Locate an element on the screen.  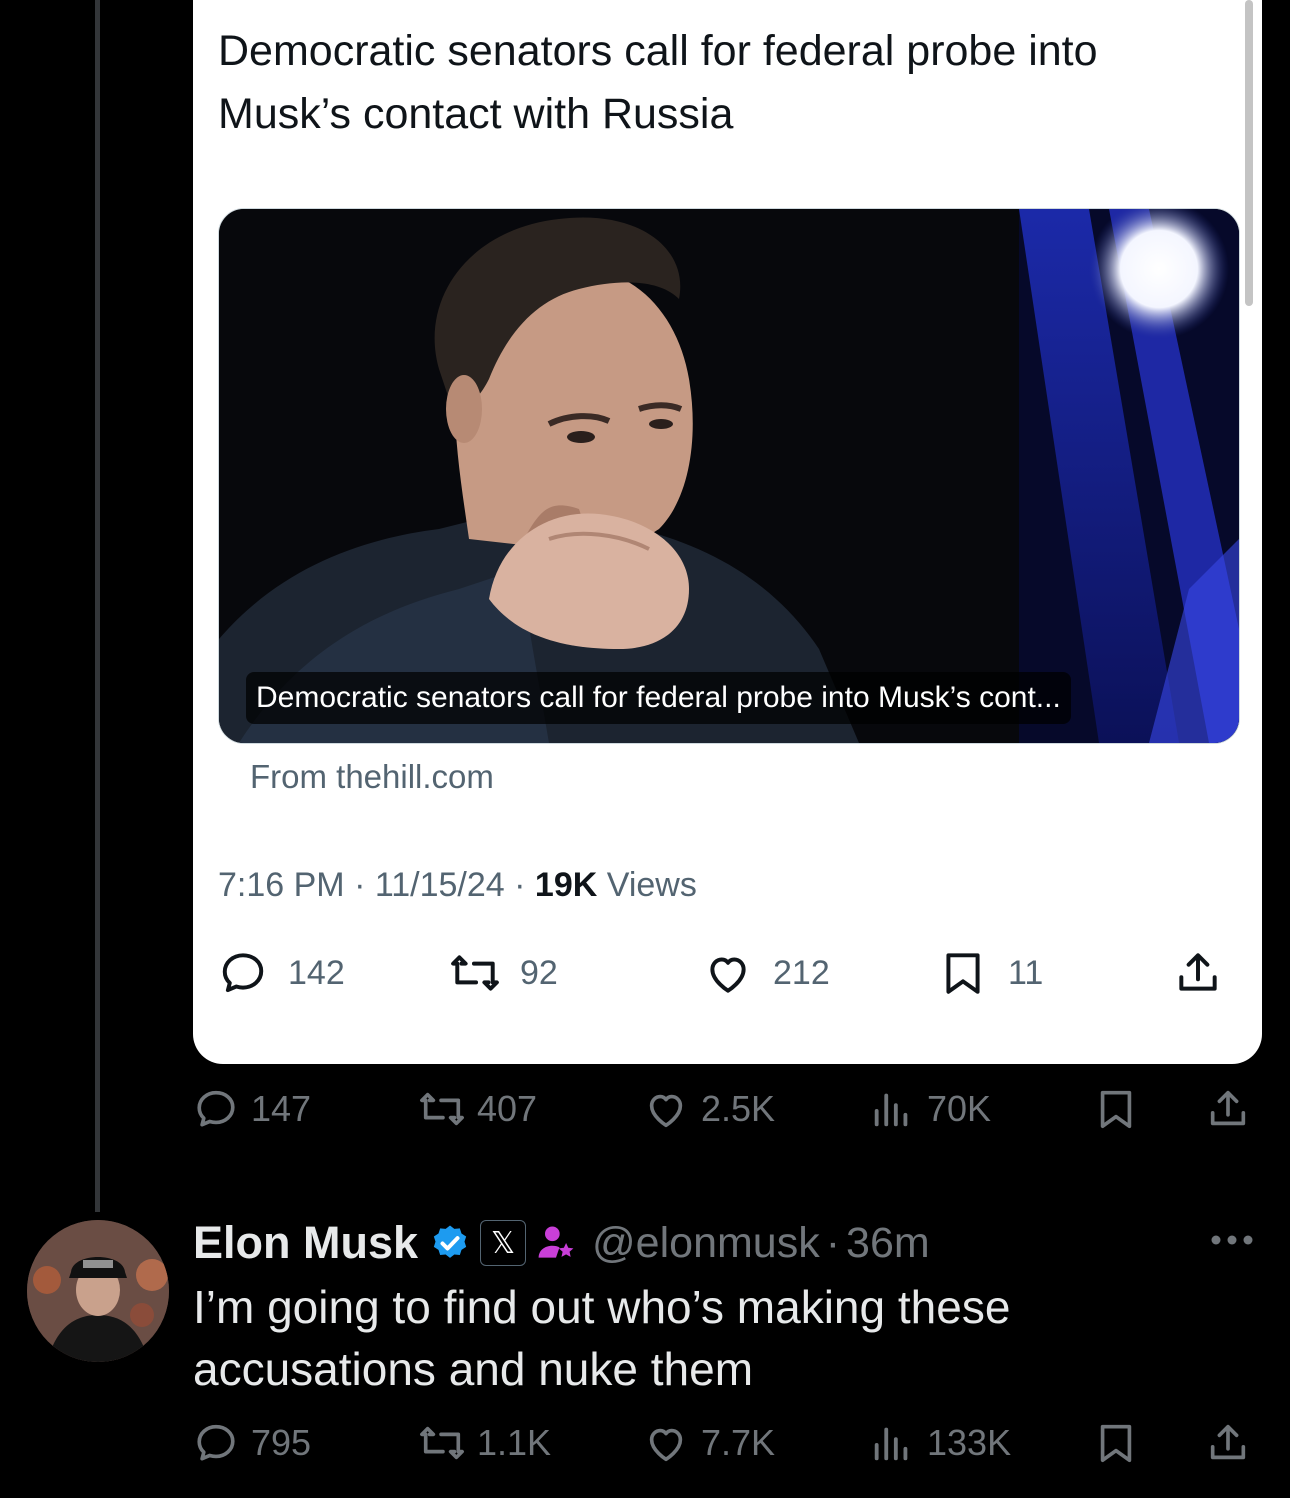
author-name: Elon Musk is located at coordinates (305, 1243).